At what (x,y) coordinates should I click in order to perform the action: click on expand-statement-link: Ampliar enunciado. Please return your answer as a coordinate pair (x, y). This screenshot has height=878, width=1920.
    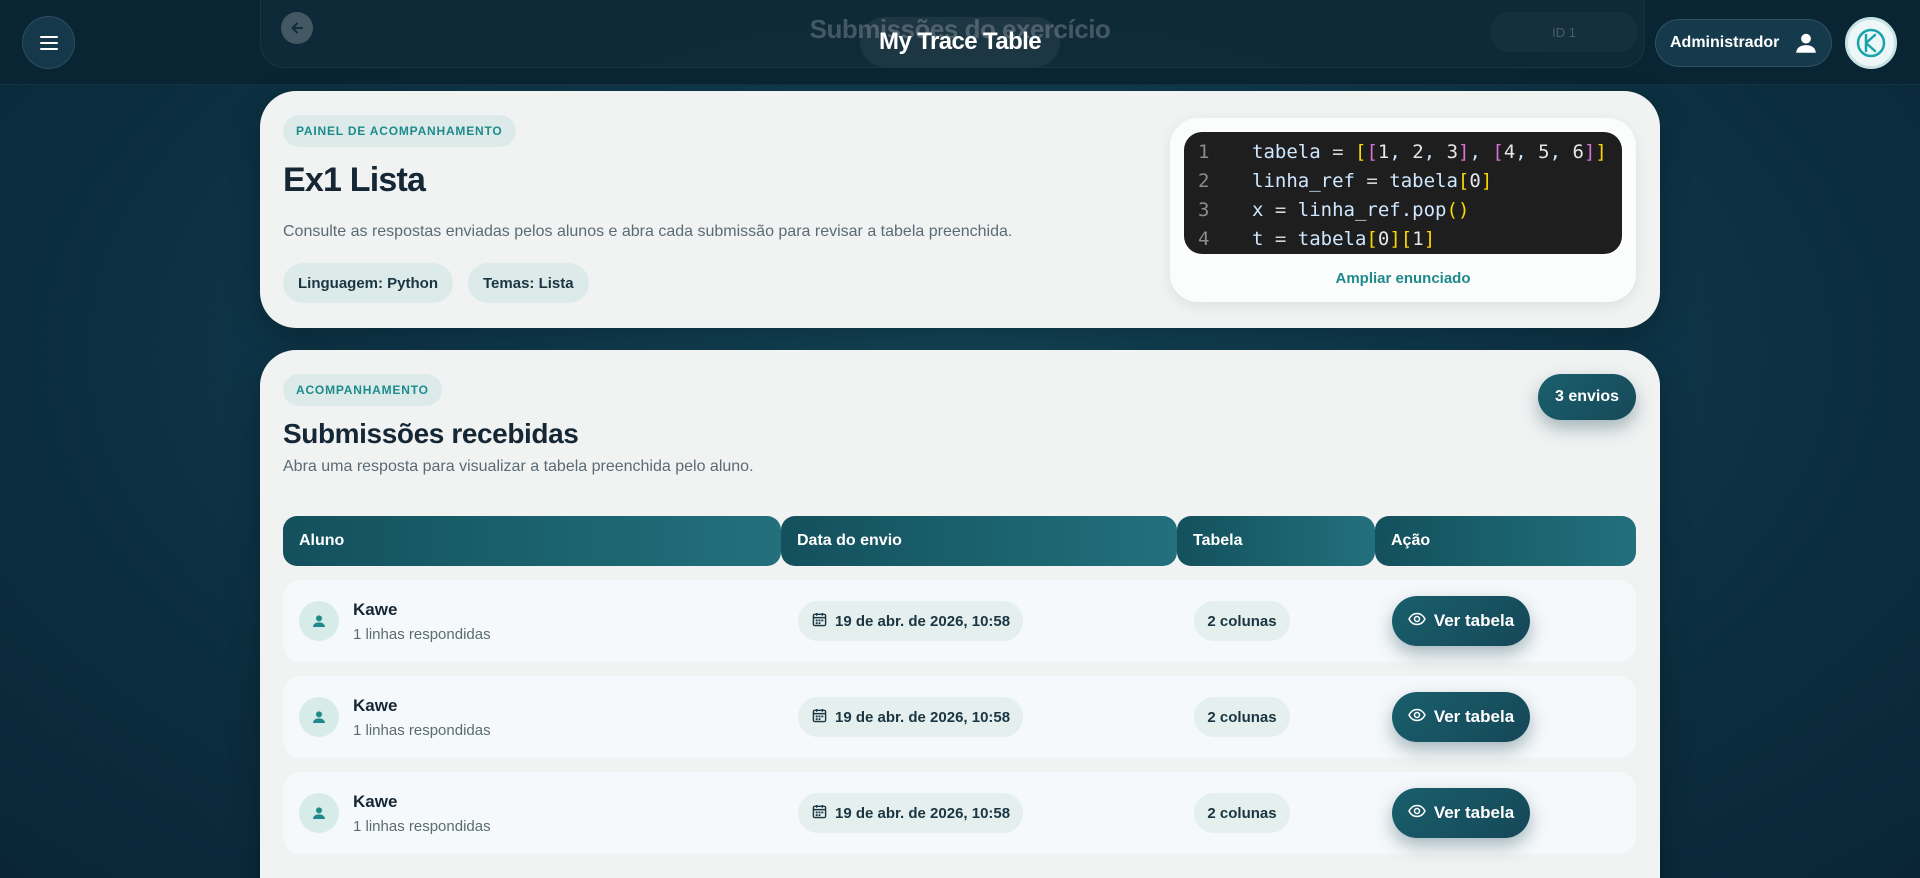
    Looking at the image, I should click on (1403, 278).